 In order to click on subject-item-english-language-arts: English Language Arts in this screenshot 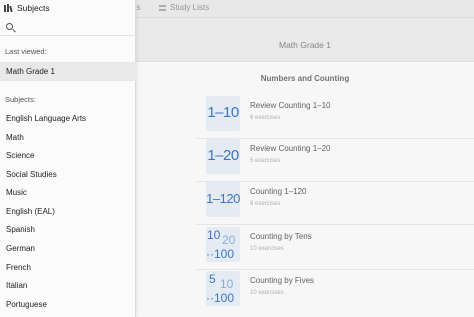, I will do `click(68, 118)`.